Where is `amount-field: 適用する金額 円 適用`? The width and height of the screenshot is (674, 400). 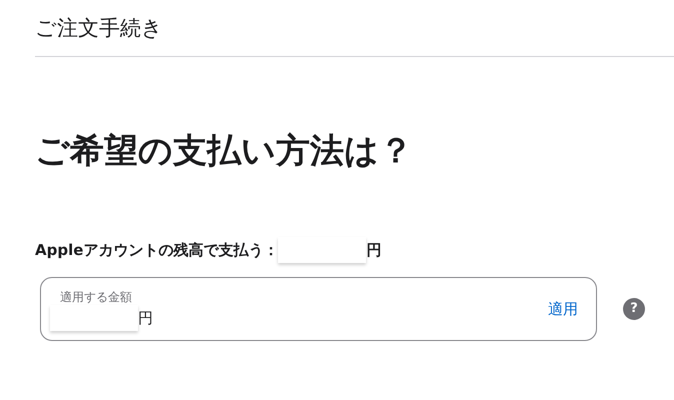
amount-field: 適用する金額 円 適用 is located at coordinates (318, 309).